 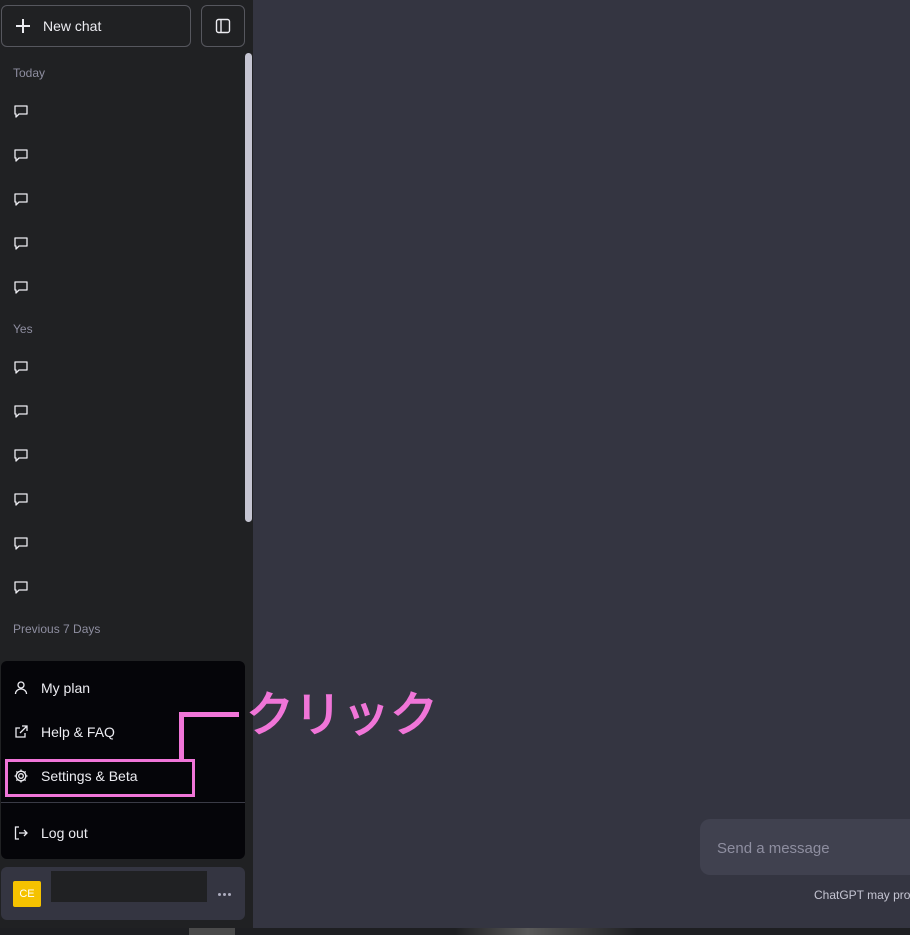 I want to click on more-options-icon, so click(x=224, y=894).